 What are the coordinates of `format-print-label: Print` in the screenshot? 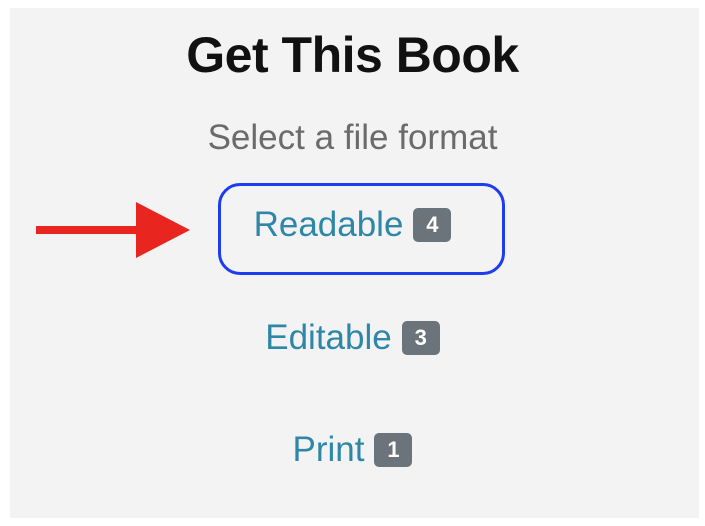 It's located at (329, 450).